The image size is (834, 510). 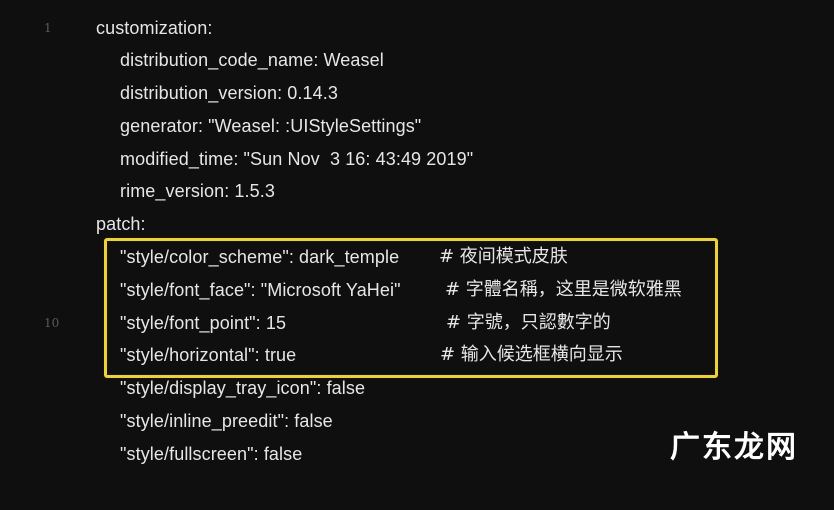 I want to click on code-line-7: patch:, so click(x=417, y=224).